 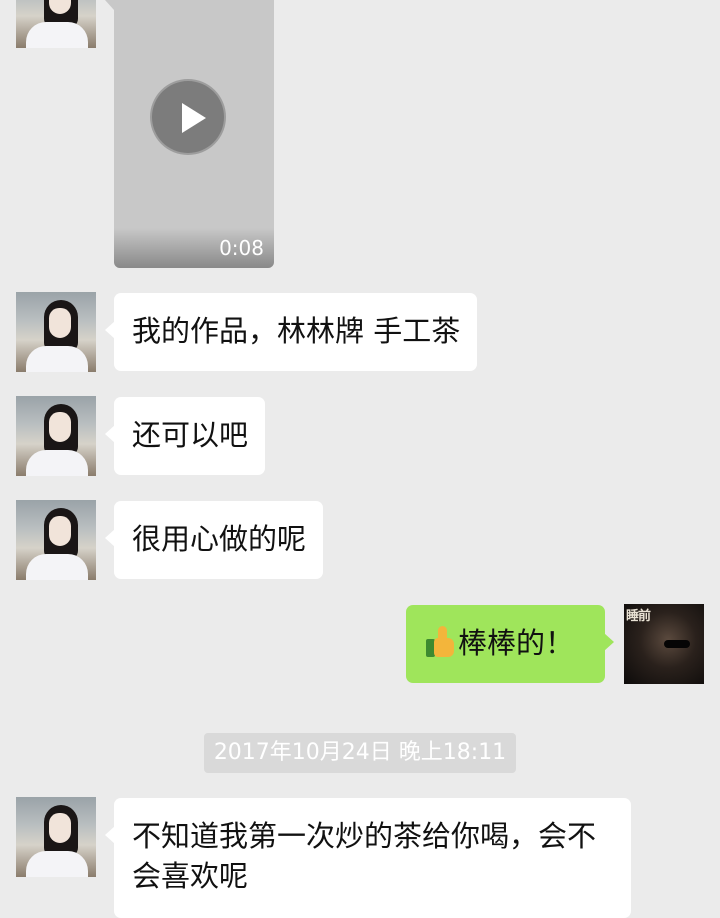 What do you see at coordinates (516, 643) in the screenshot?
I see `message-text: 棒棒的！` at bounding box center [516, 643].